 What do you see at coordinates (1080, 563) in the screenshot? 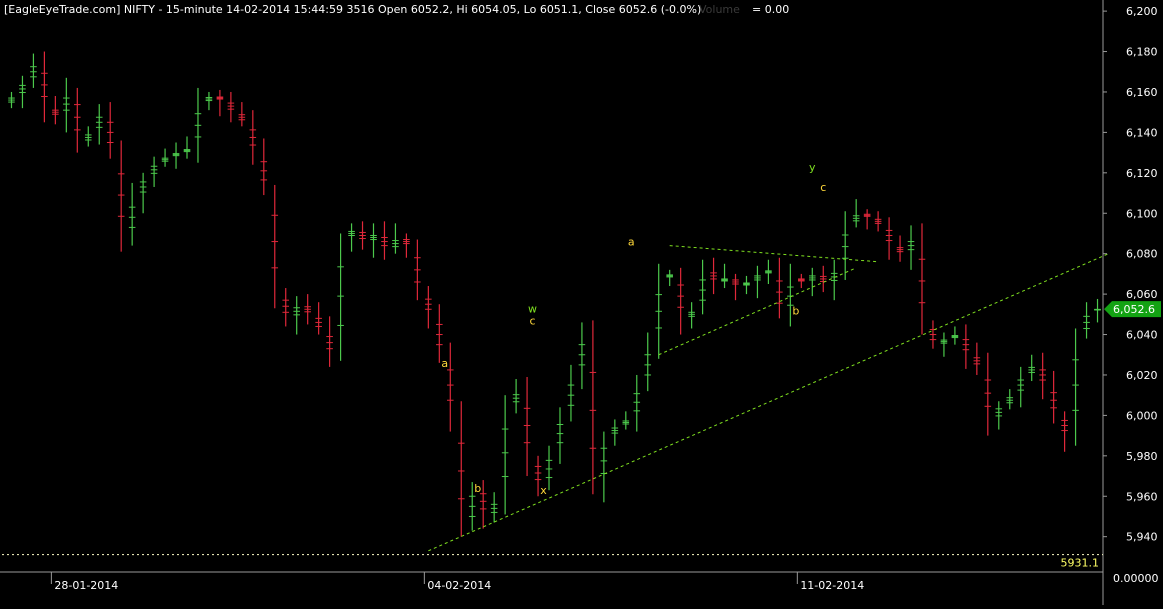
I see `support-label: 5931.1` at bounding box center [1080, 563].